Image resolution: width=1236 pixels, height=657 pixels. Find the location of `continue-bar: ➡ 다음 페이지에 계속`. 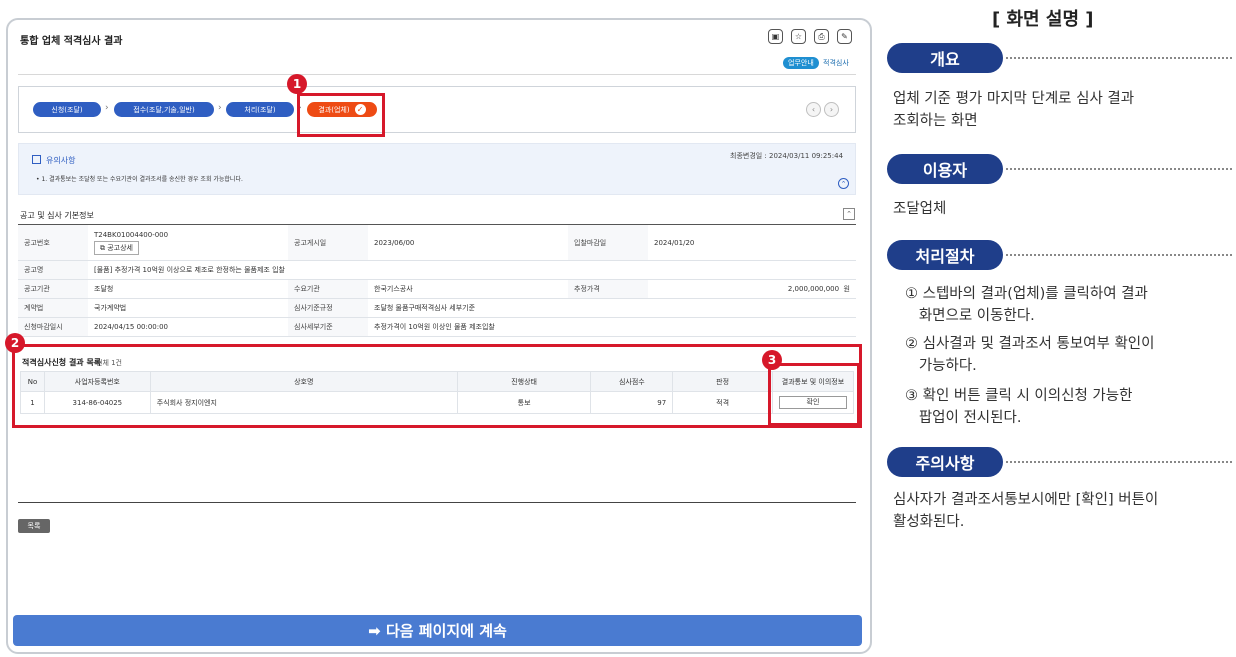

continue-bar: ➡ 다음 페이지에 계속 is located at coordinates (437, 630).